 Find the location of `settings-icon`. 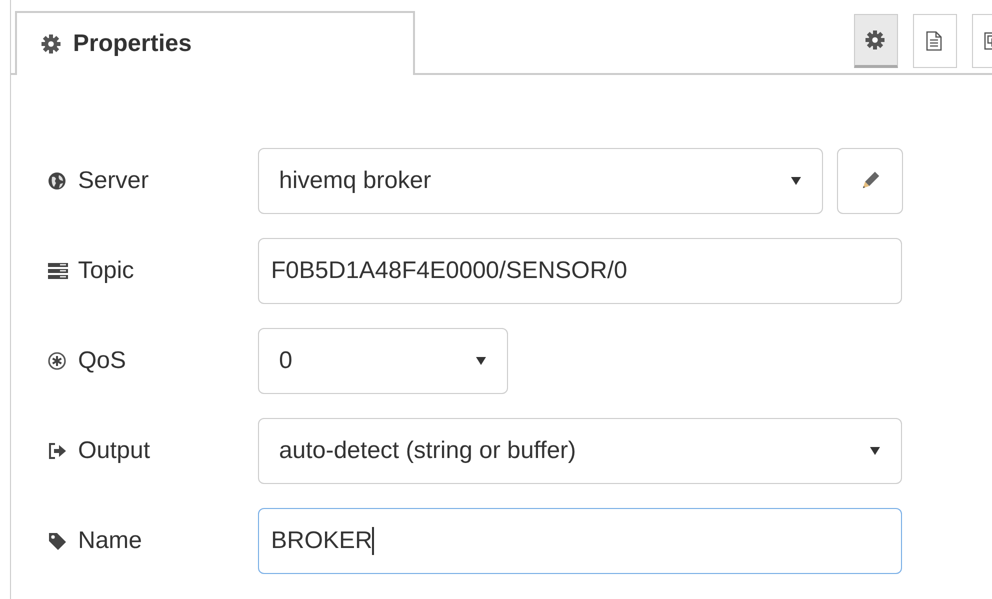

settings-icon is located at coordinates (876, 40).